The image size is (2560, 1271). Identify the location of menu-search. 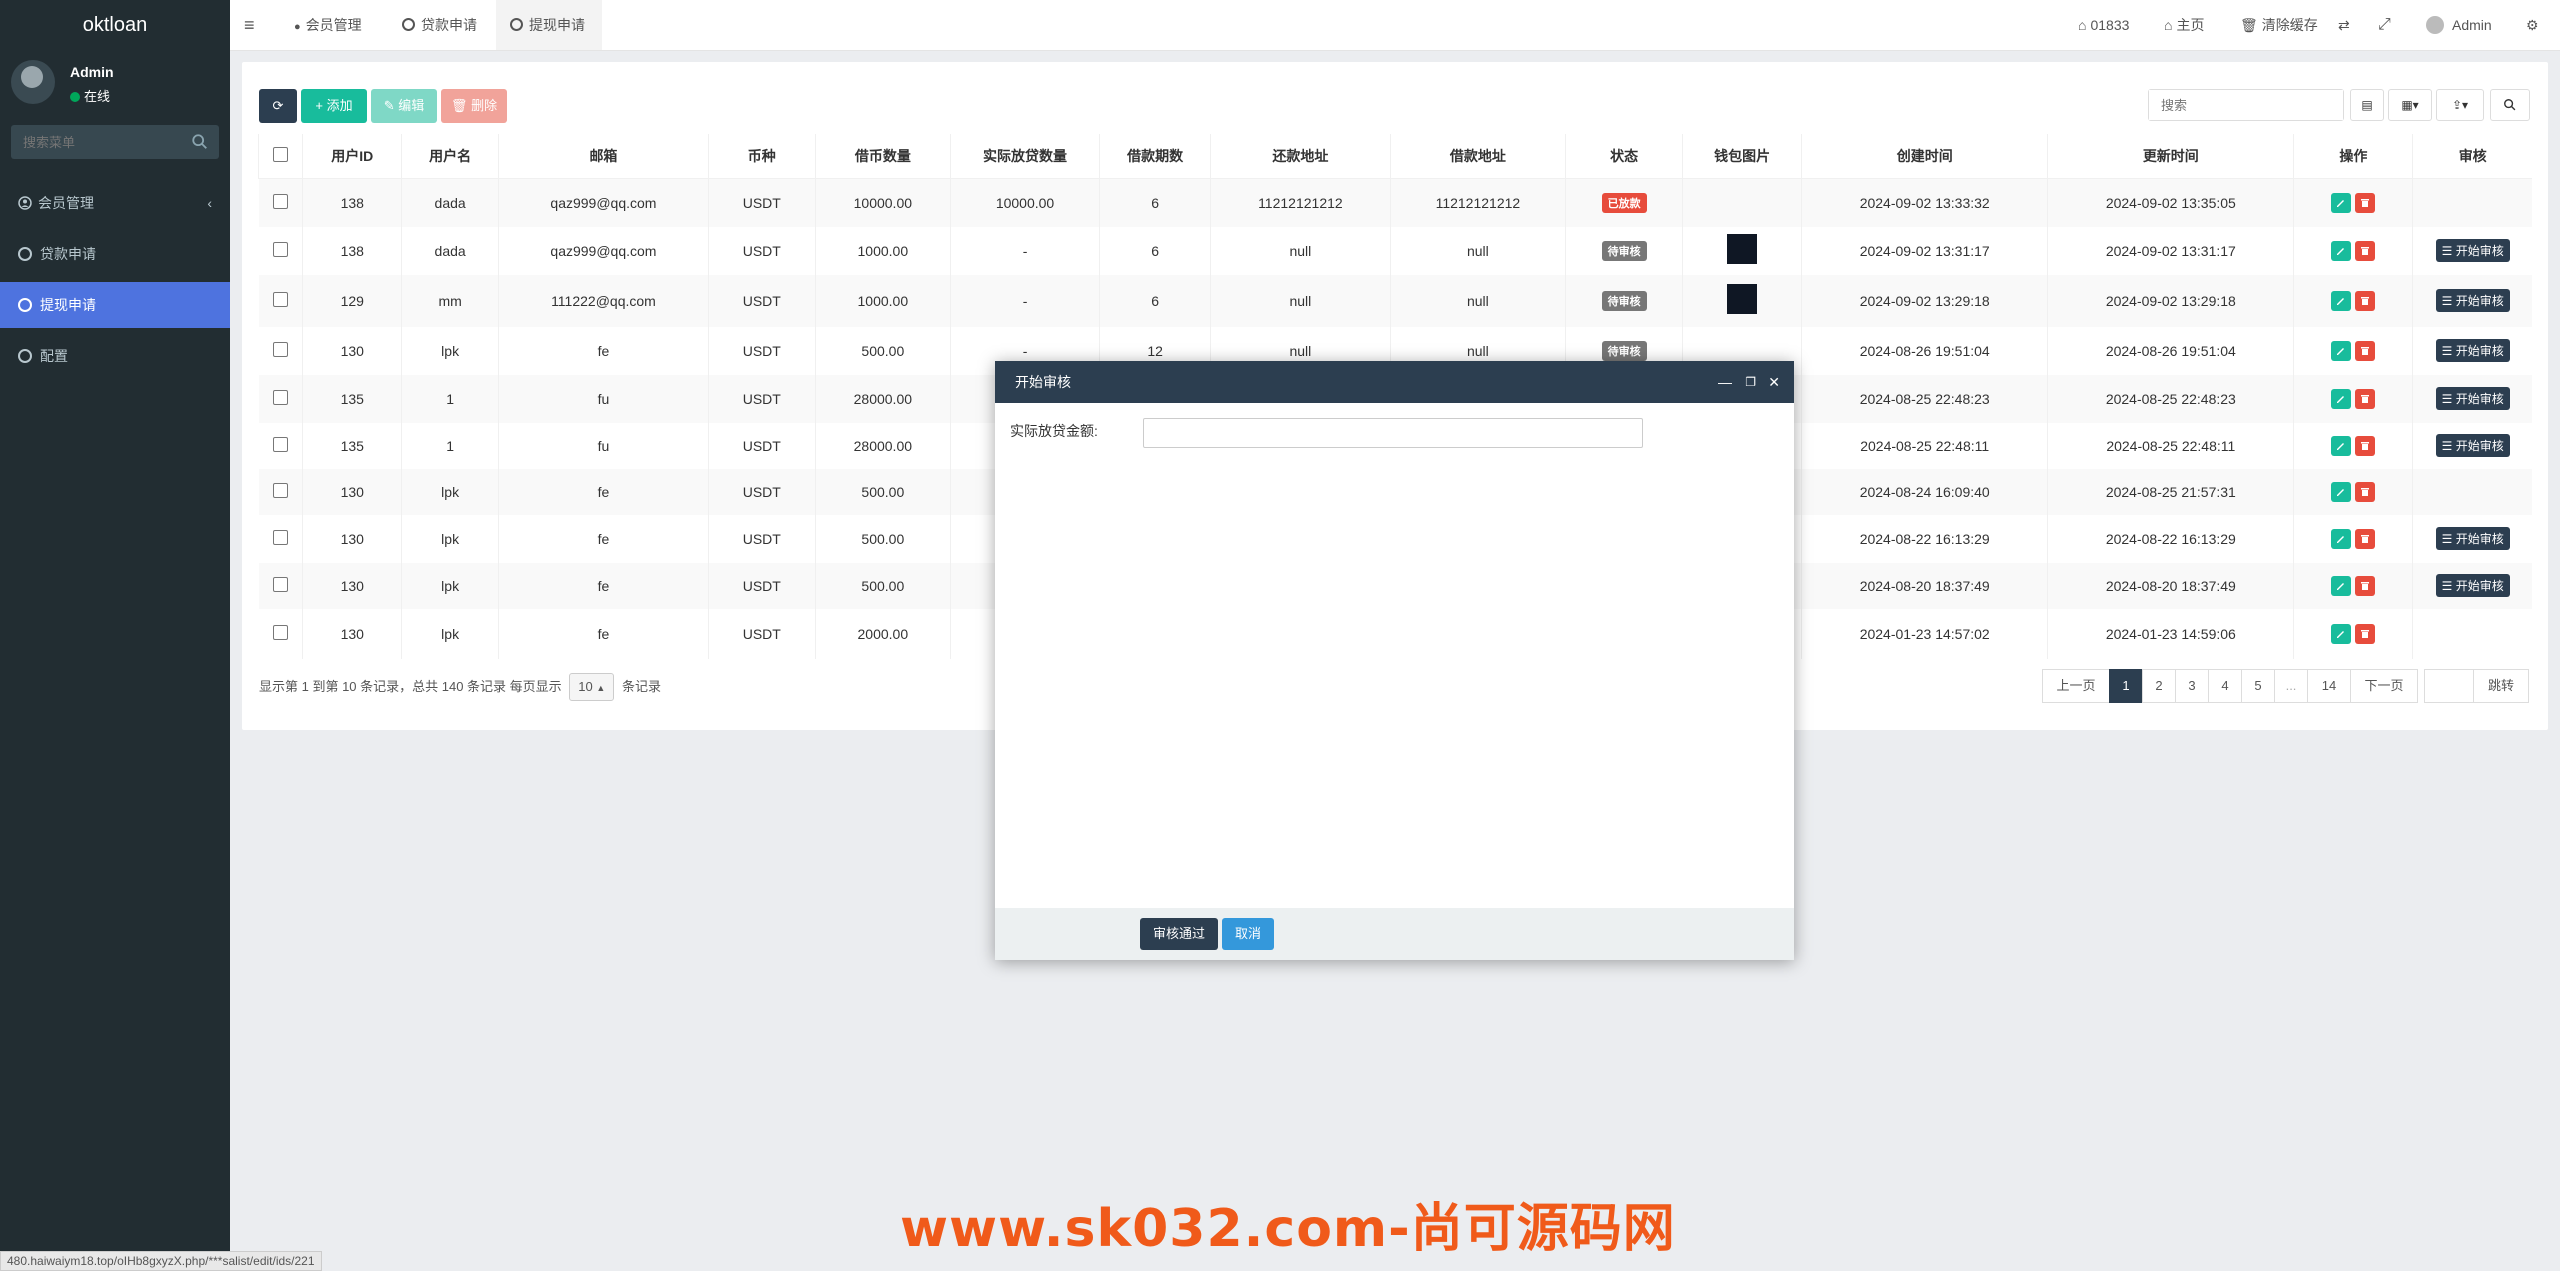
(115, 142).